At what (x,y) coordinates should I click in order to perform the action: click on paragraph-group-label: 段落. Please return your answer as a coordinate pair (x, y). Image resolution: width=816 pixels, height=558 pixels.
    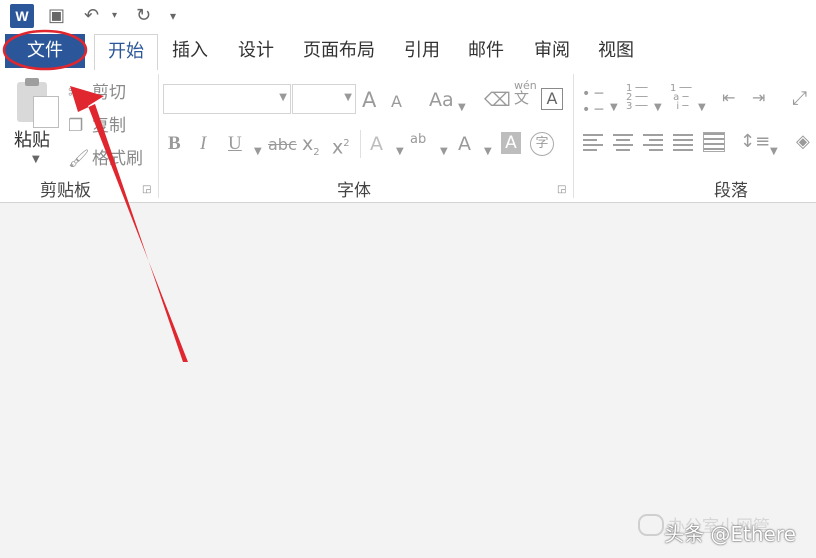
    Looking at the image, I should click on (731, 191).